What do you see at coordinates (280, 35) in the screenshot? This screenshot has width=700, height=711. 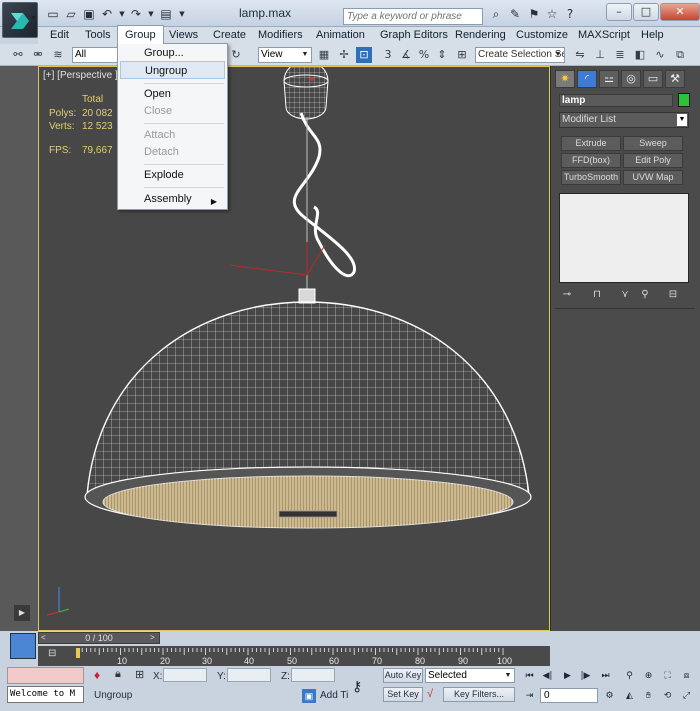 I see `menu-modifiers: Modifiers` at bounding box center [280, 35].